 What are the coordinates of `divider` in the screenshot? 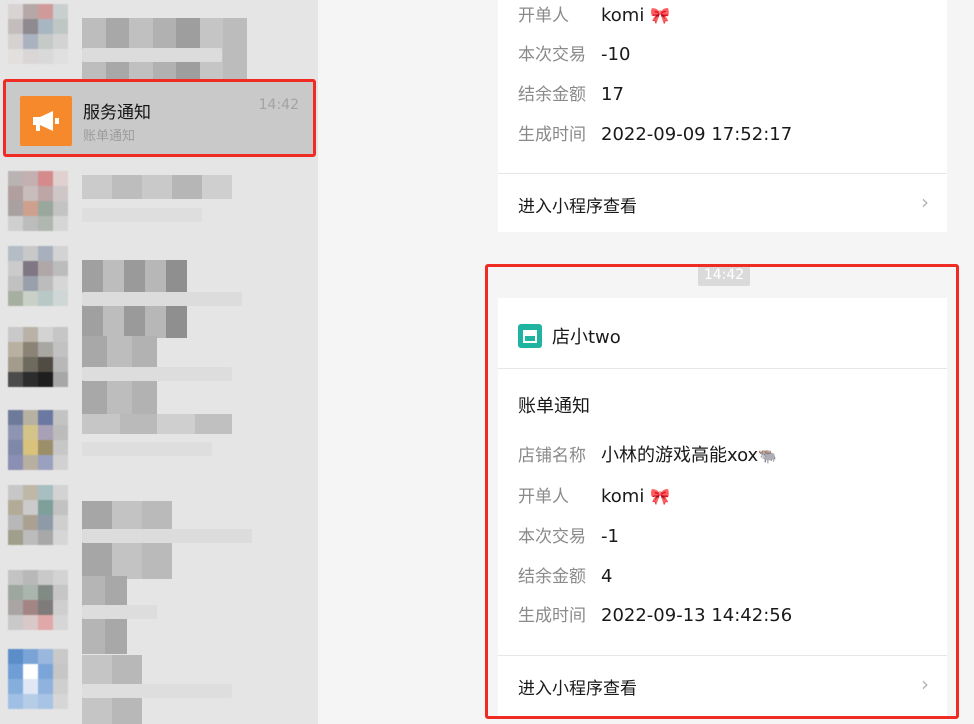 It's located at (722, 173).